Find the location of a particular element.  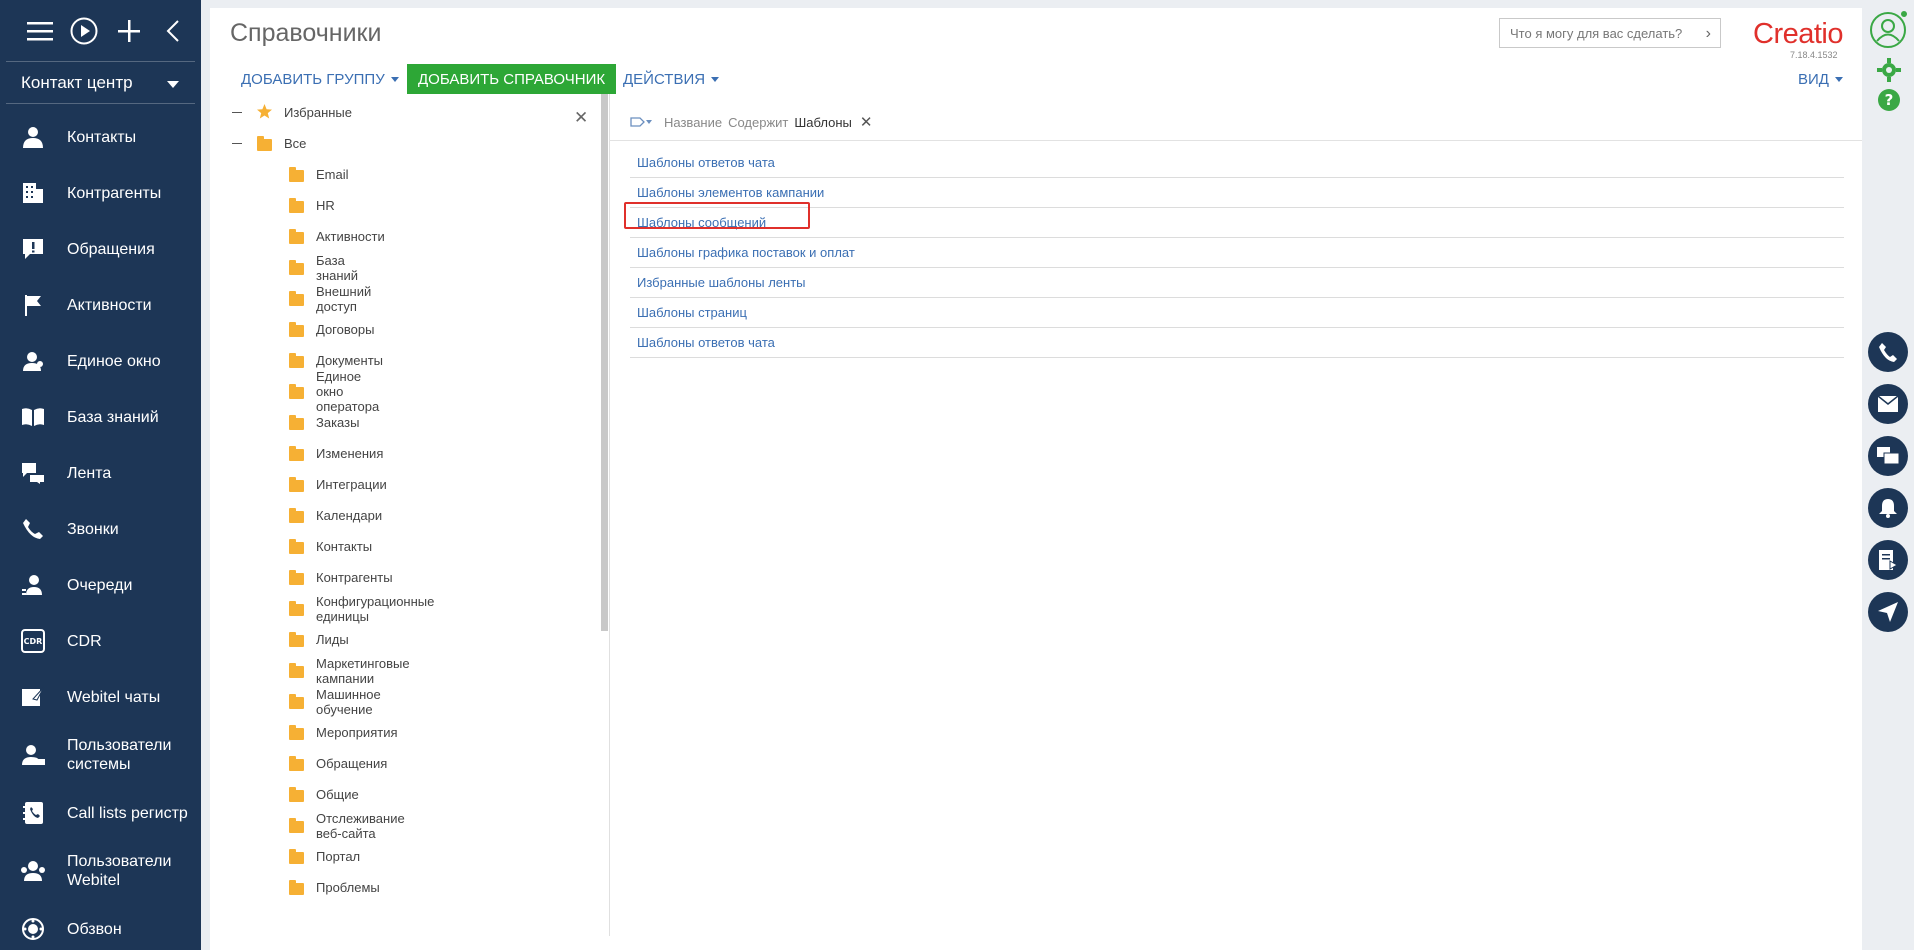

svg-text: CDR is located at coordinates (33, 641).